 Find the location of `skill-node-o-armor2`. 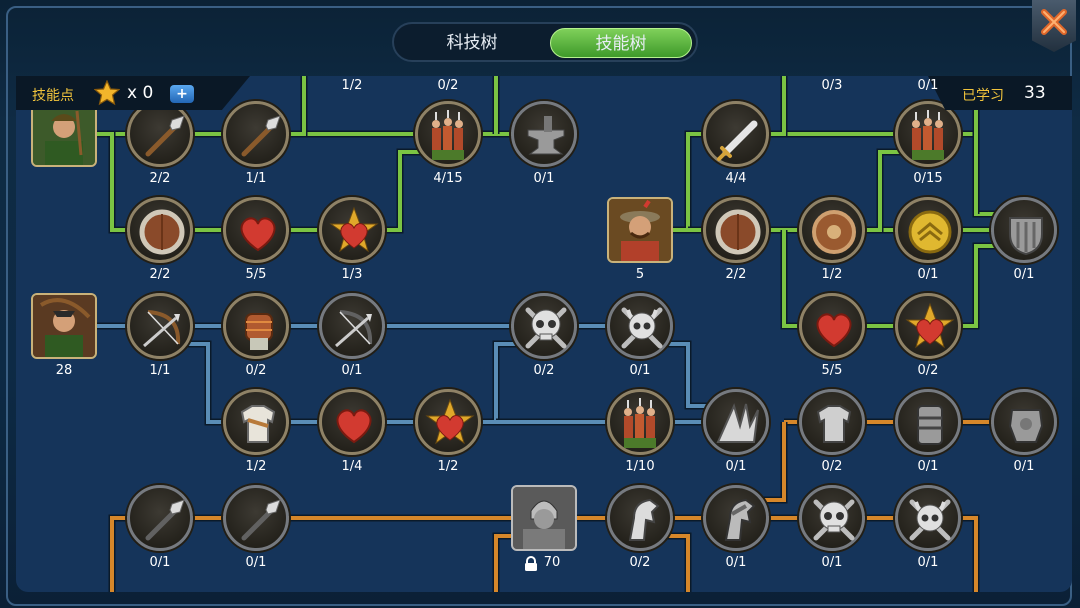

skill-node-o-armor2 is located at coordinates (928, 422).